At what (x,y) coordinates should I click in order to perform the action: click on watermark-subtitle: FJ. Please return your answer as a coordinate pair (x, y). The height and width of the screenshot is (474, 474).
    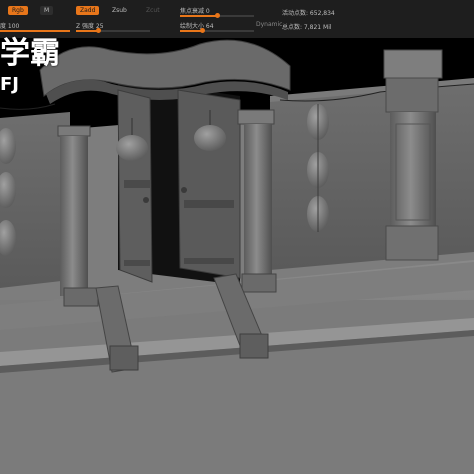
    Looking at the image, I should click on (9, 84).